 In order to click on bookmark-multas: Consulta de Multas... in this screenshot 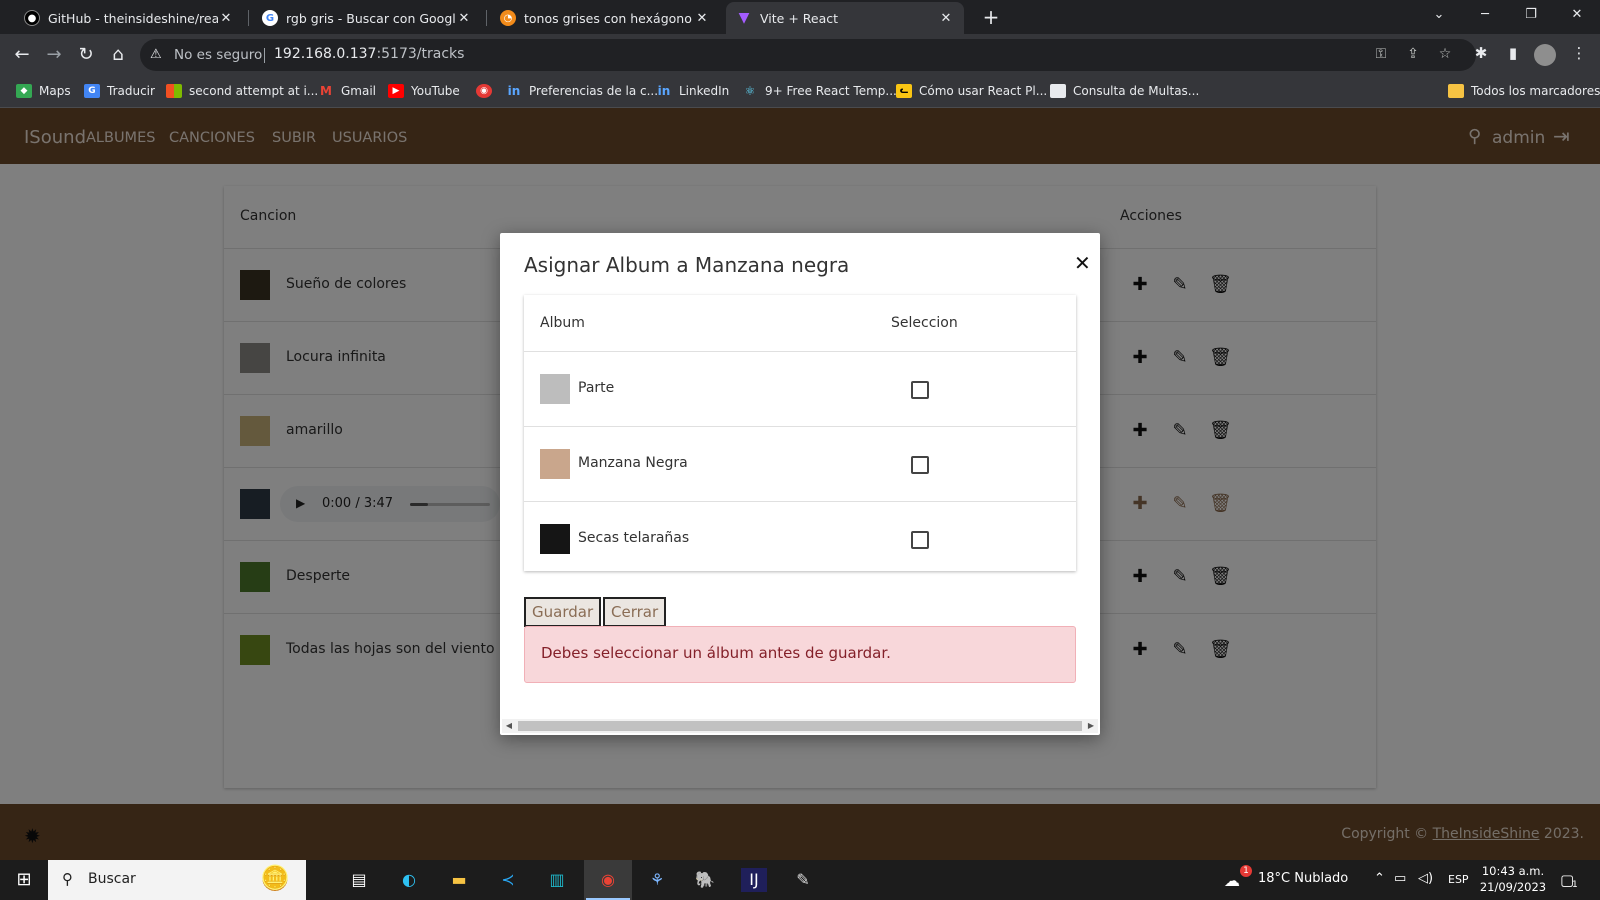, I will do `click(1124, 91)`.